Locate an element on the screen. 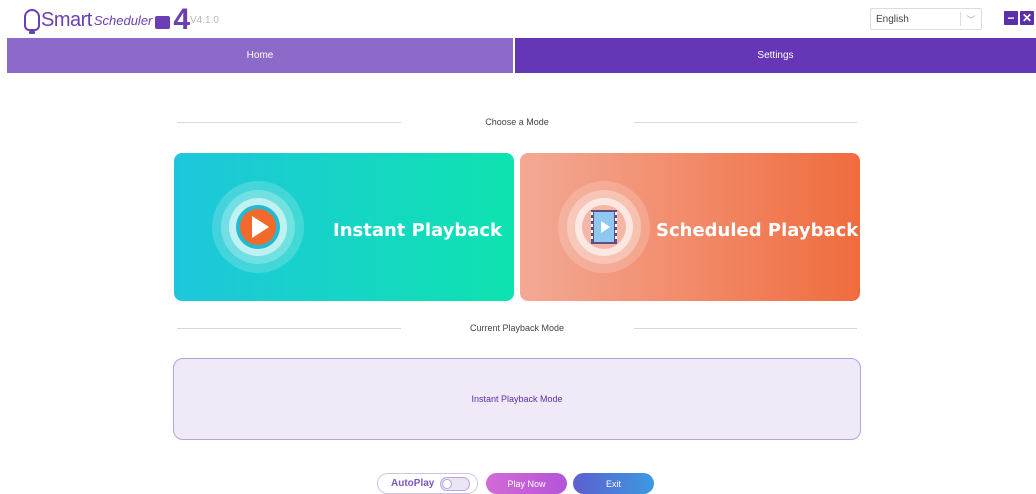 The height and width of the screenshot is (494, 1036). close-icon: ✕ is located at coordinates (1027, 18).